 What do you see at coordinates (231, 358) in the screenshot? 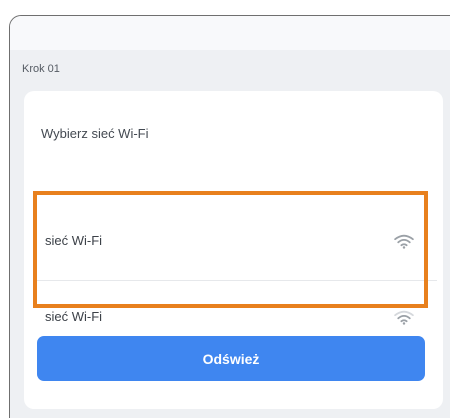
I see `refresh-button: Odśwież` at bounding box center [231, 358].